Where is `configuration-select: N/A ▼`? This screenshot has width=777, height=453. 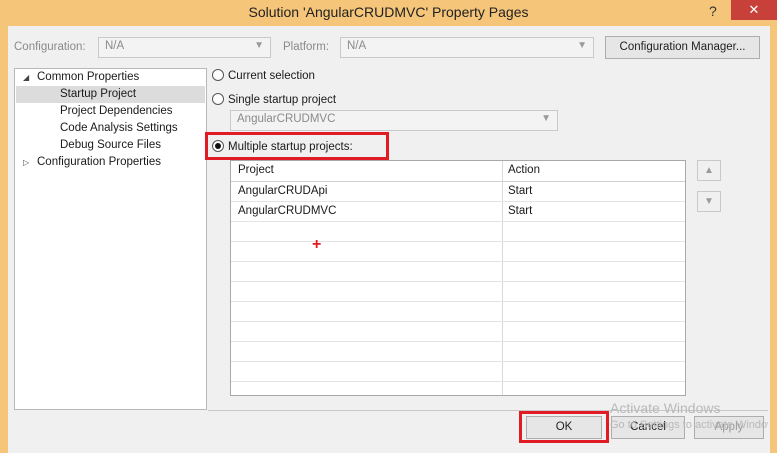
configuration-select: N/A ▼ is located at coordinates (184, 47).